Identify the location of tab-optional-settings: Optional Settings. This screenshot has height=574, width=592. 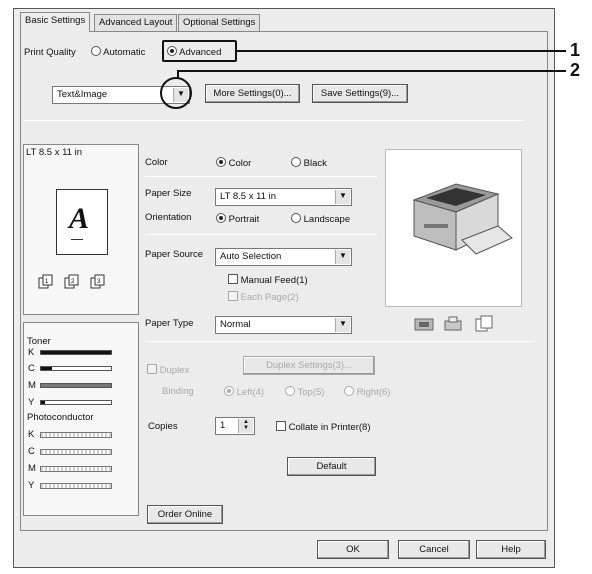
(219, 23).